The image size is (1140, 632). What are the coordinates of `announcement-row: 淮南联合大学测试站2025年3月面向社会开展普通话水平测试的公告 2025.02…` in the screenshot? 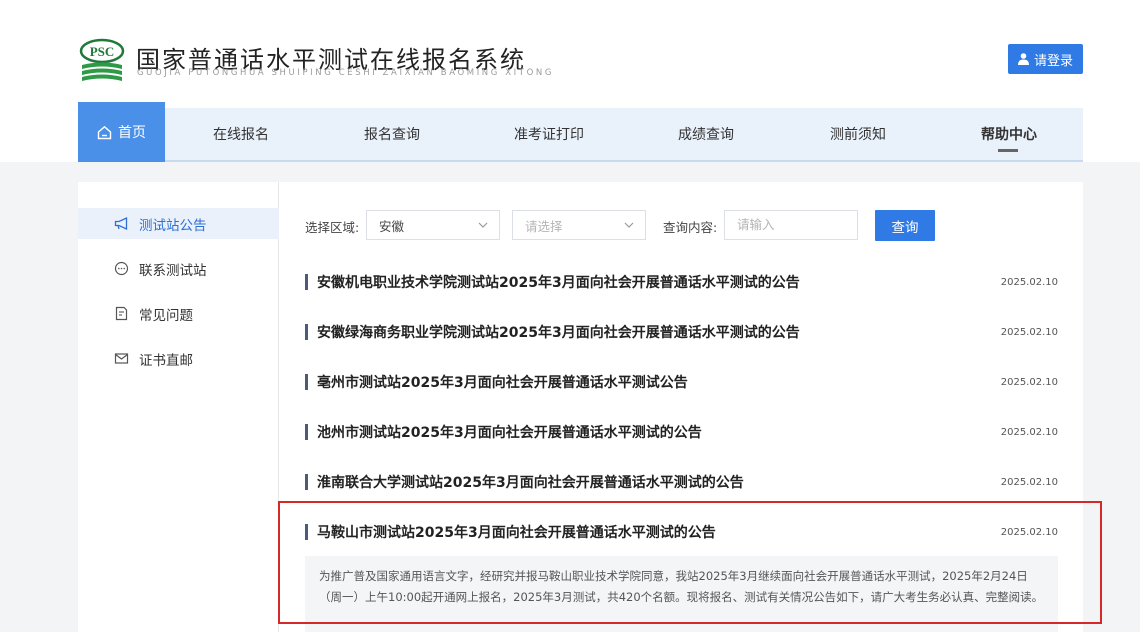 It's located at (681, 482).